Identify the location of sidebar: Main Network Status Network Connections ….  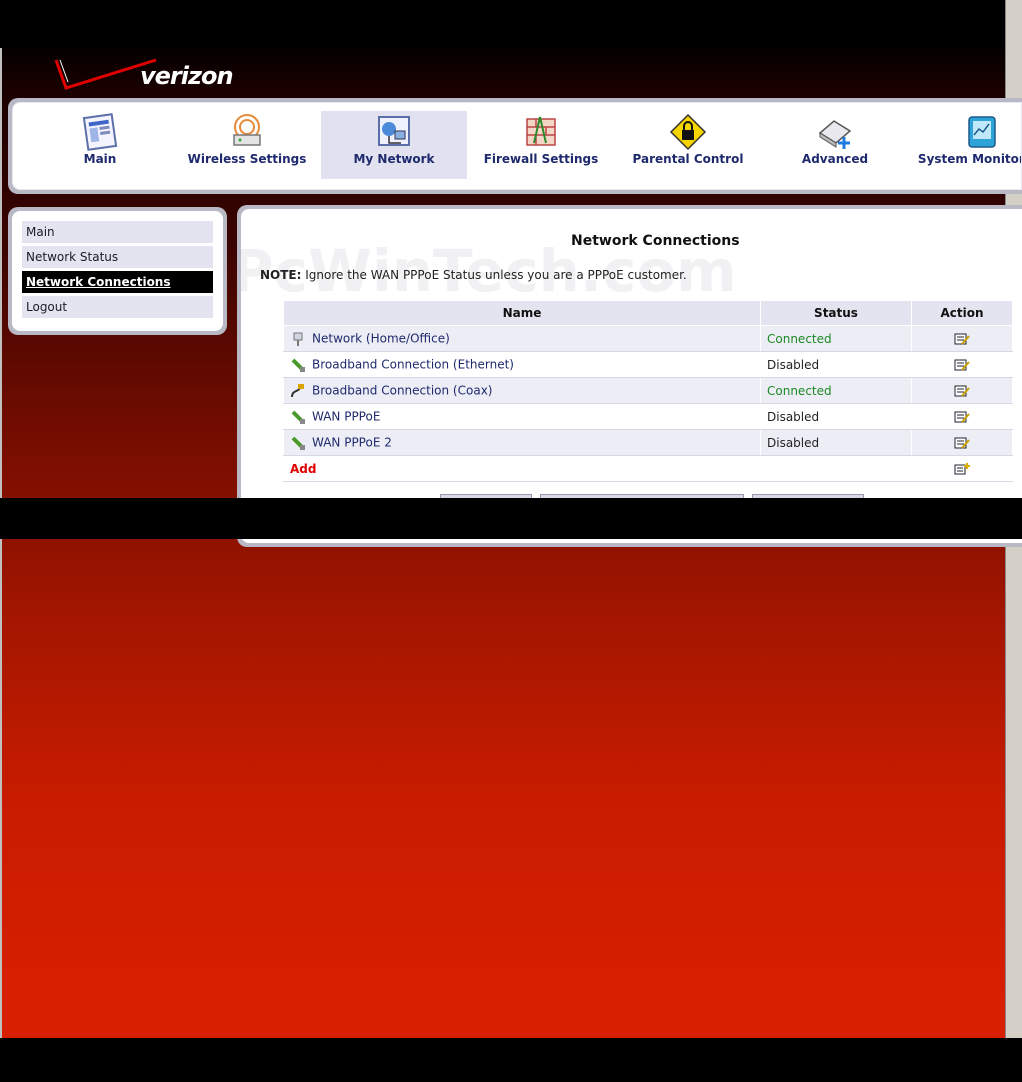
(117, 271).